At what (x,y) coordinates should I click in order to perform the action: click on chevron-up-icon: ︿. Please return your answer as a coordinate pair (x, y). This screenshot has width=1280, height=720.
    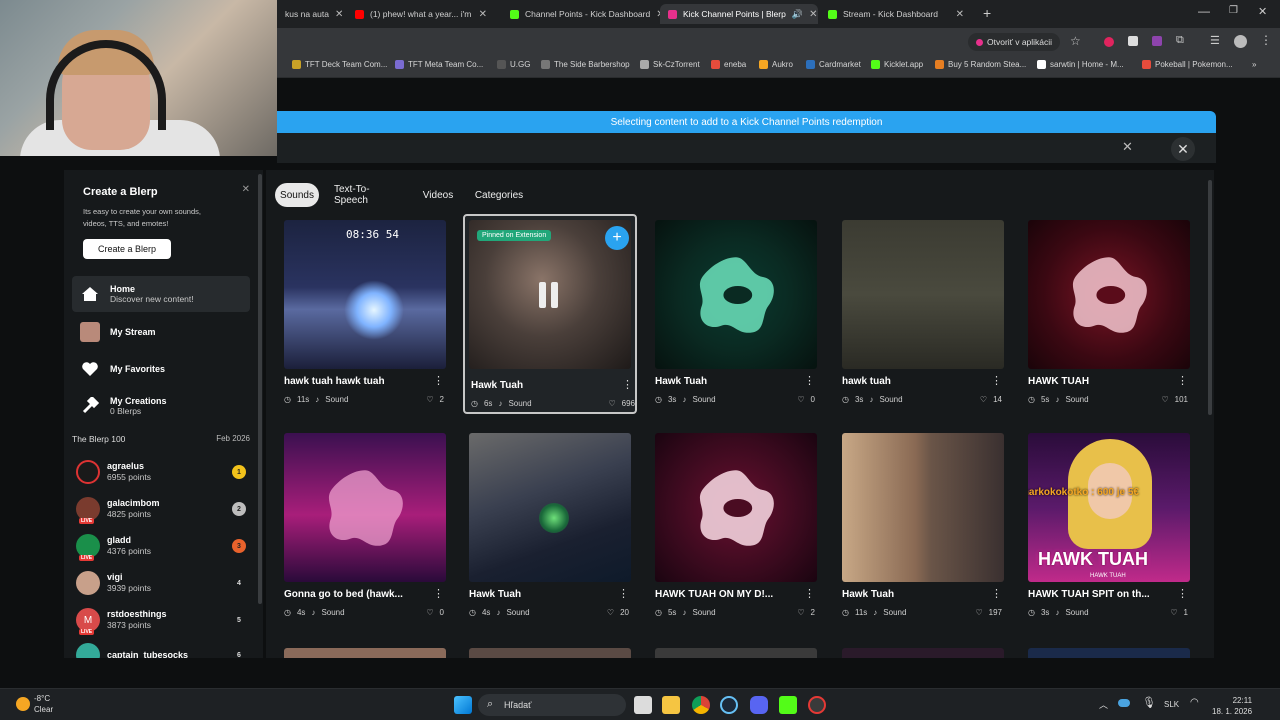
    Looking at the image, I should click on (1103, 704).